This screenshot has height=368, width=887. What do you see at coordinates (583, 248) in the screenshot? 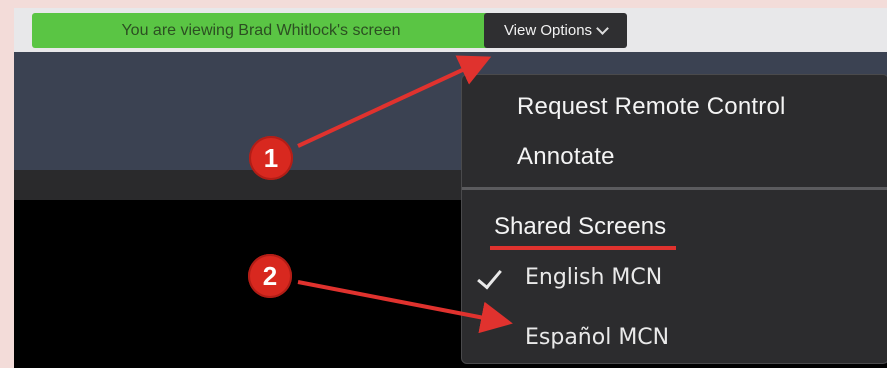
I see `highlight-underline` at bounding box center [583, 248].